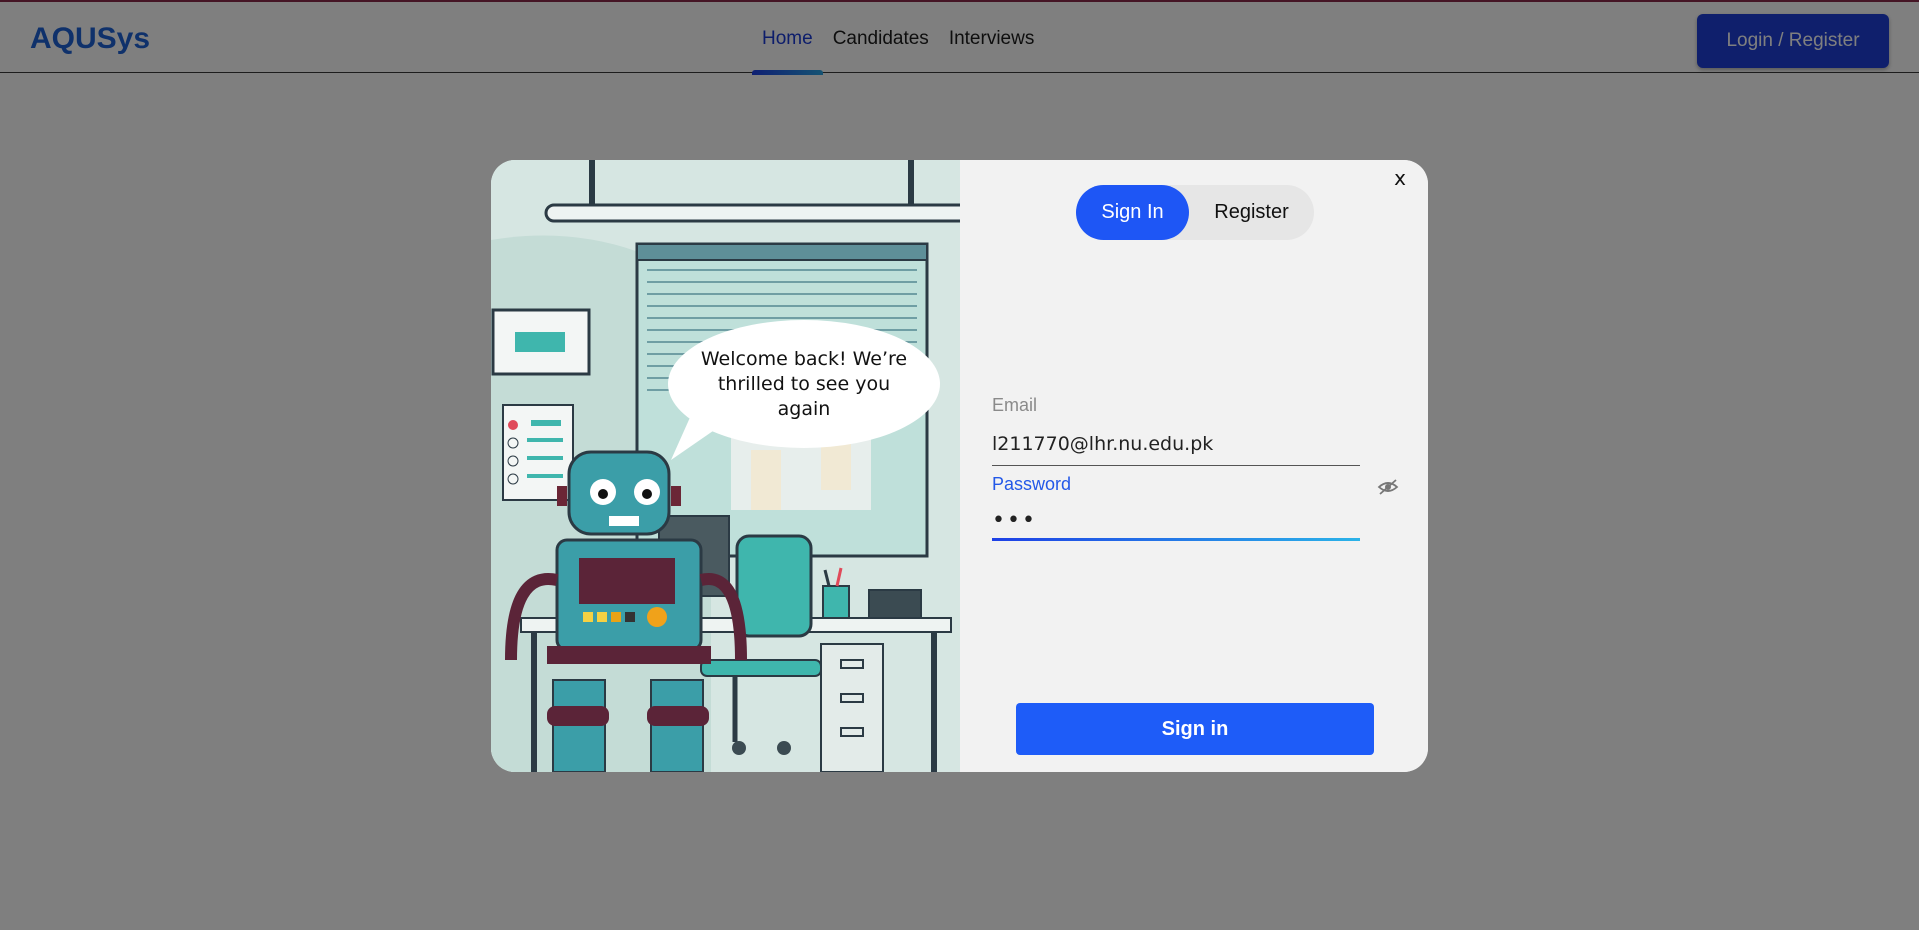  What do you see at coordinates (1015, 405) in the screenshot?
I see `email-label: Email` at bounding box center [1015, 405].